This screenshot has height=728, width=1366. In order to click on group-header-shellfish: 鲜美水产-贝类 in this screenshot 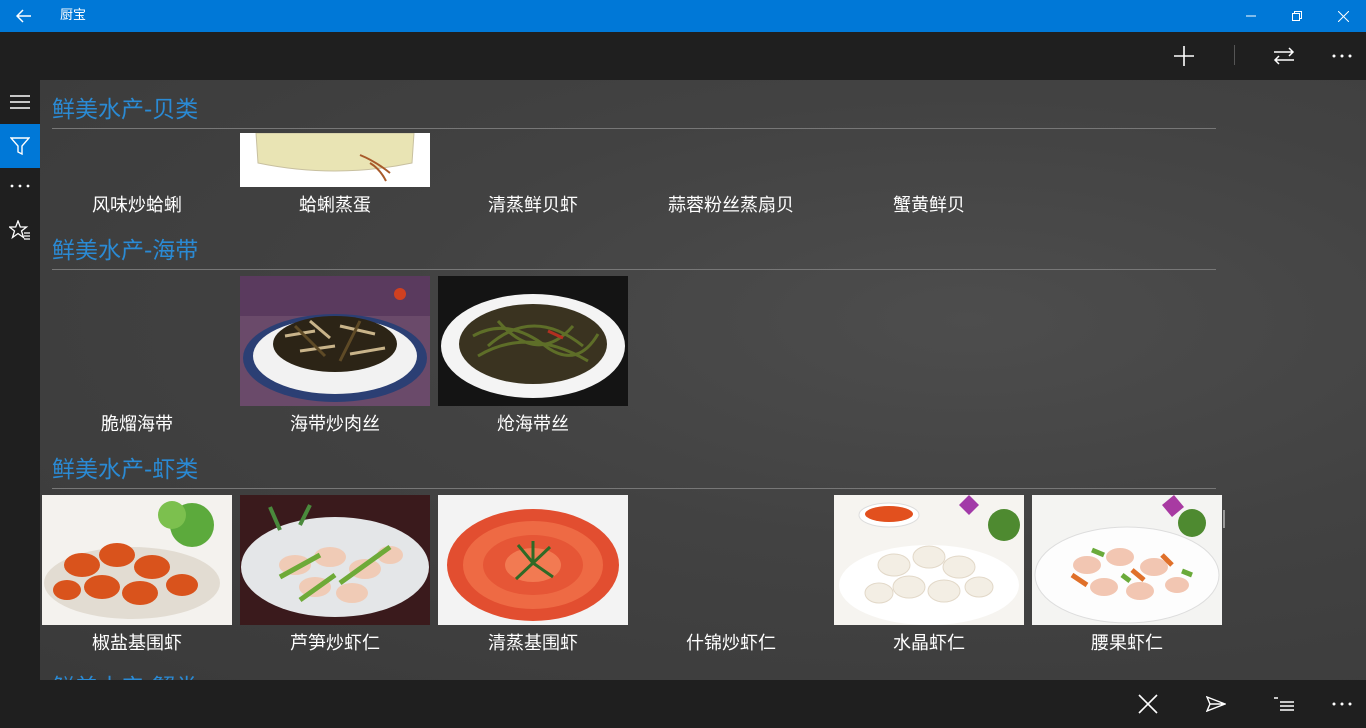, I will do `click(125, 107)`.